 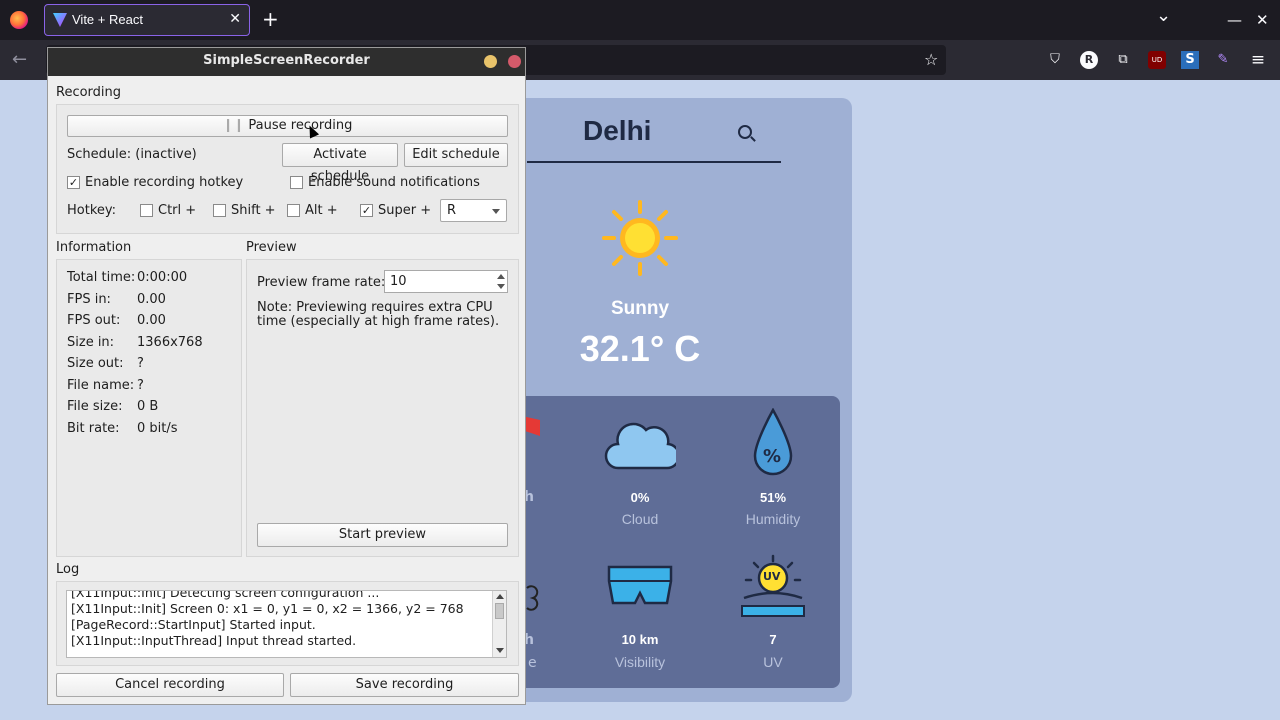 I want to click on list-tabs-icon: ⌄, so click(x=1163, y=16).